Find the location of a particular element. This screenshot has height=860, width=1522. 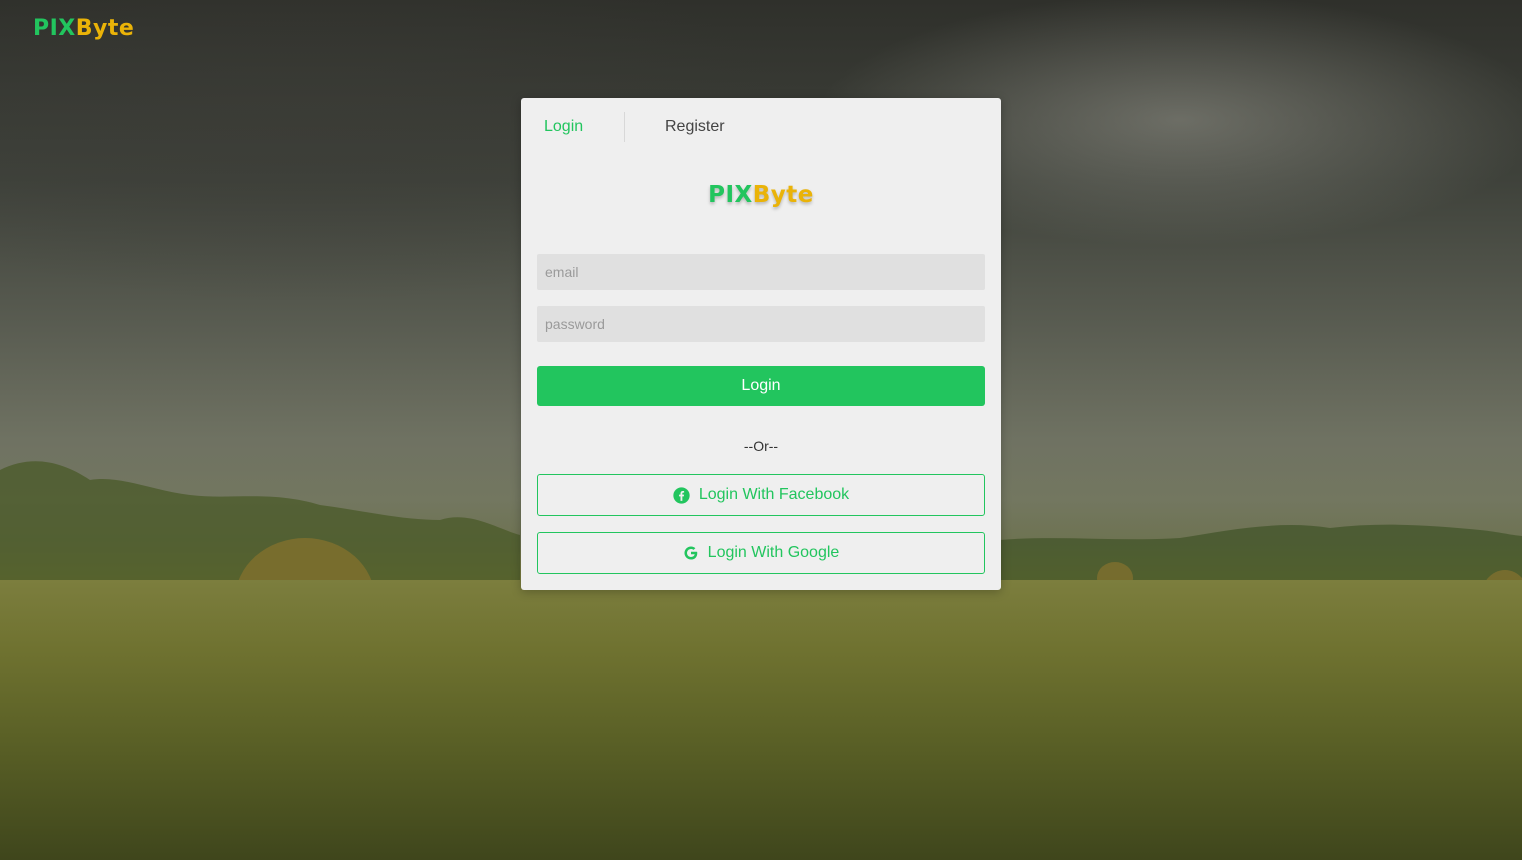

google-icon is located at coordinates (691, 553).